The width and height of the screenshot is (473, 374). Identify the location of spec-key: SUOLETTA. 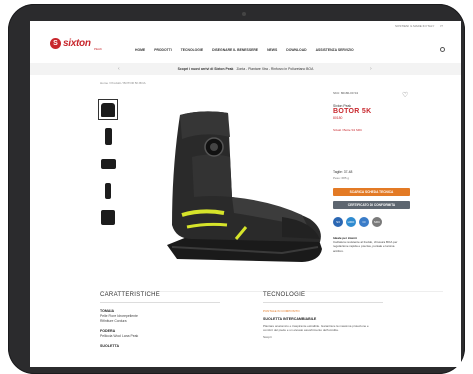
(110, 346).